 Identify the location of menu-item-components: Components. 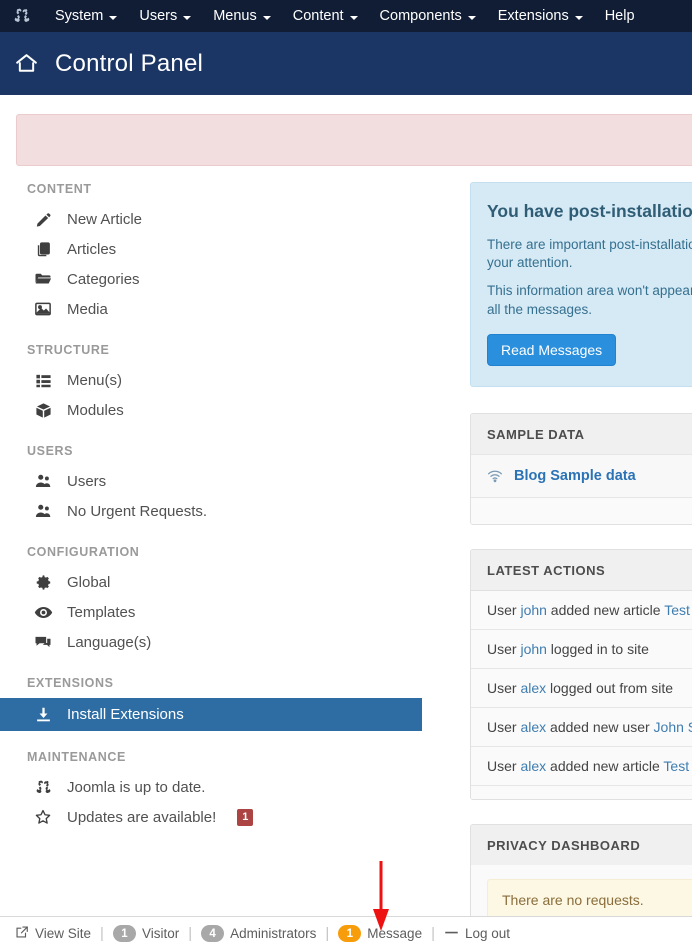
(428, 16).